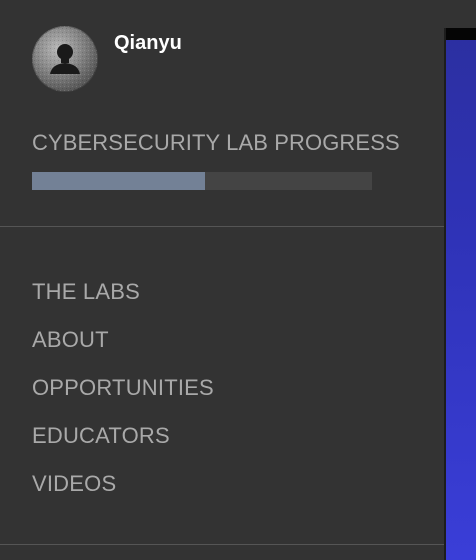  I want to click on progress-bar-fill, so click(119, 181).